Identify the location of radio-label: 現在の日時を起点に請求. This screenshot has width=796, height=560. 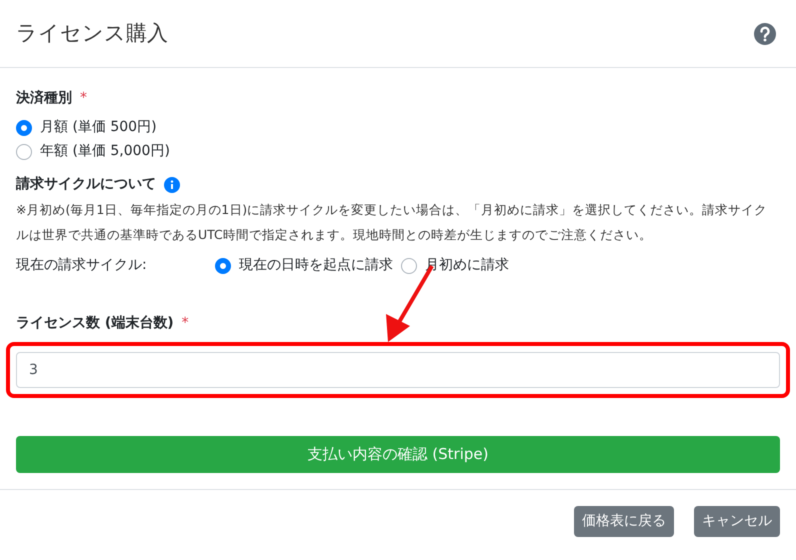
(316, 265).